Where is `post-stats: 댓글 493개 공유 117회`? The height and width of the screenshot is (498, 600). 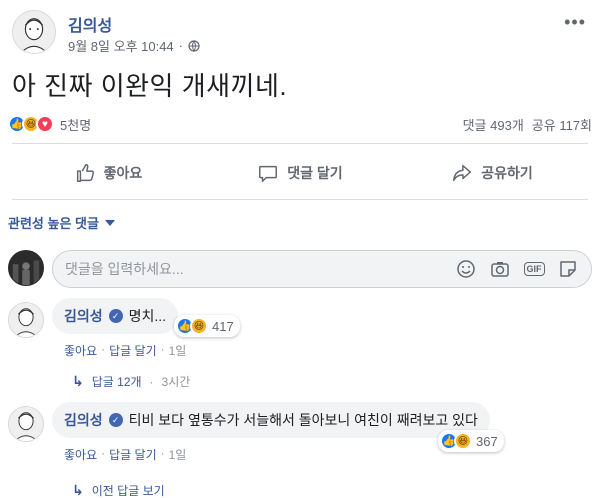
post-stats: 댓글 493개 공유 117회 is located at coordinates (527, 124).